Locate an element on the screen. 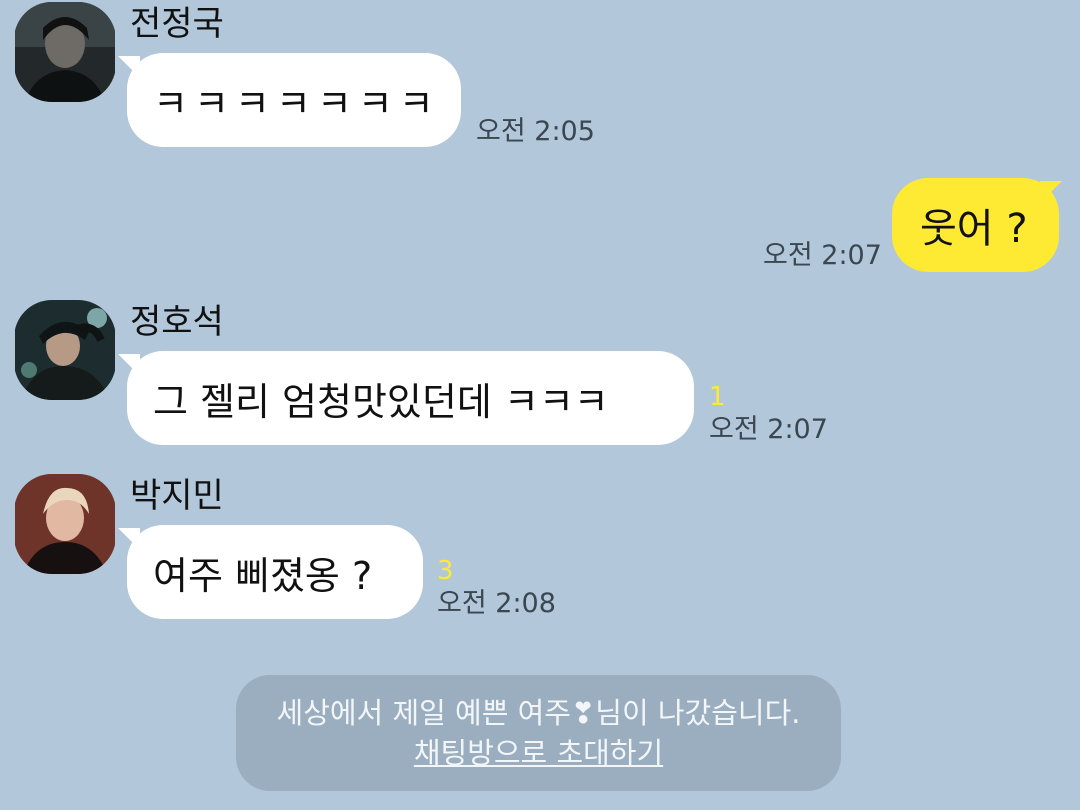 This screenshot has width=1080, height=810. sender-name: 정호석 is located at coordinates (177, 322).